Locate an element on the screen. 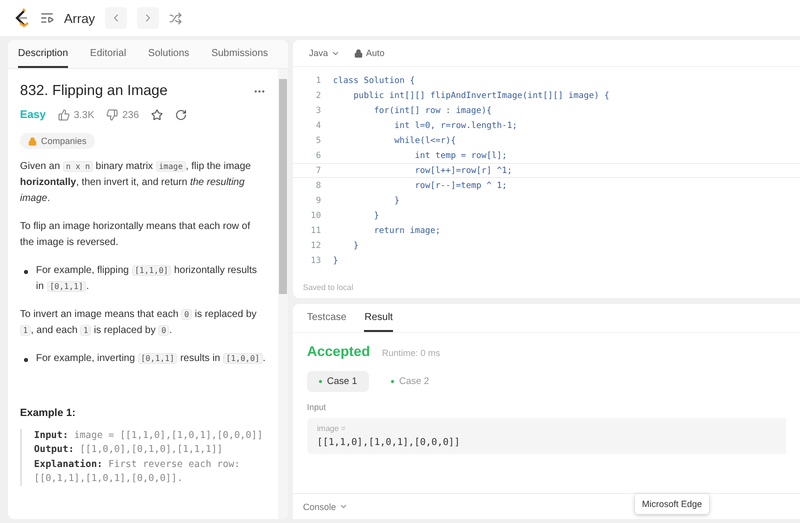 This screenshot has width=800, height=523. tooltip: Microsoft Edge is located at coordinates (672, 504).